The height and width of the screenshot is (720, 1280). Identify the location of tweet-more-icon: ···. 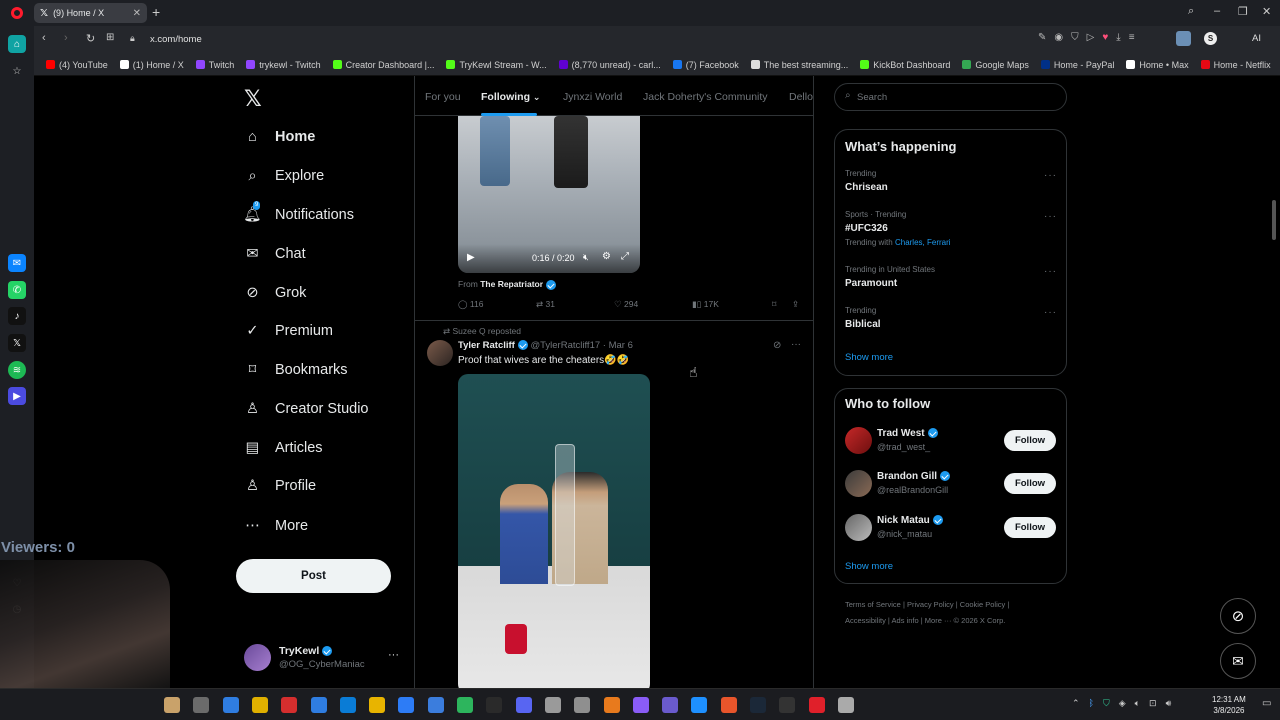
(796, 344).